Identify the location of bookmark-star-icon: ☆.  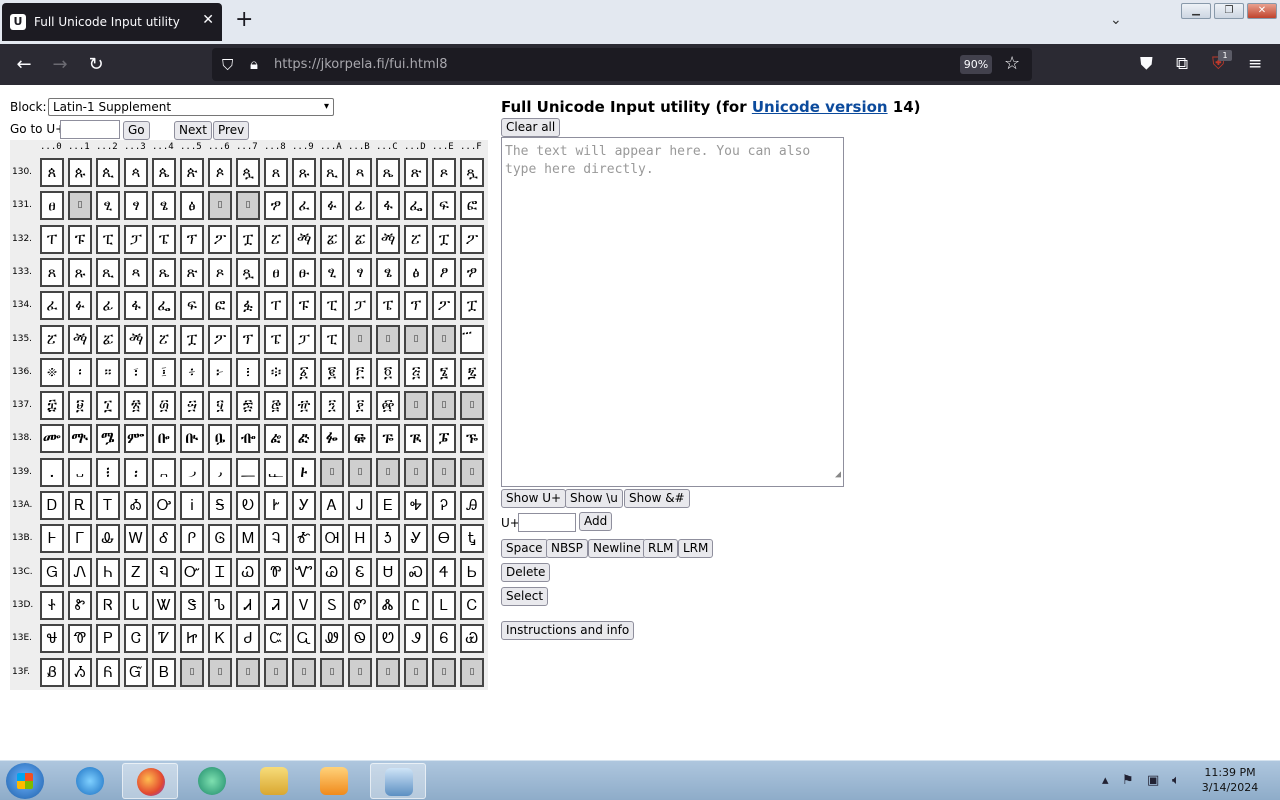
(1012, 63).